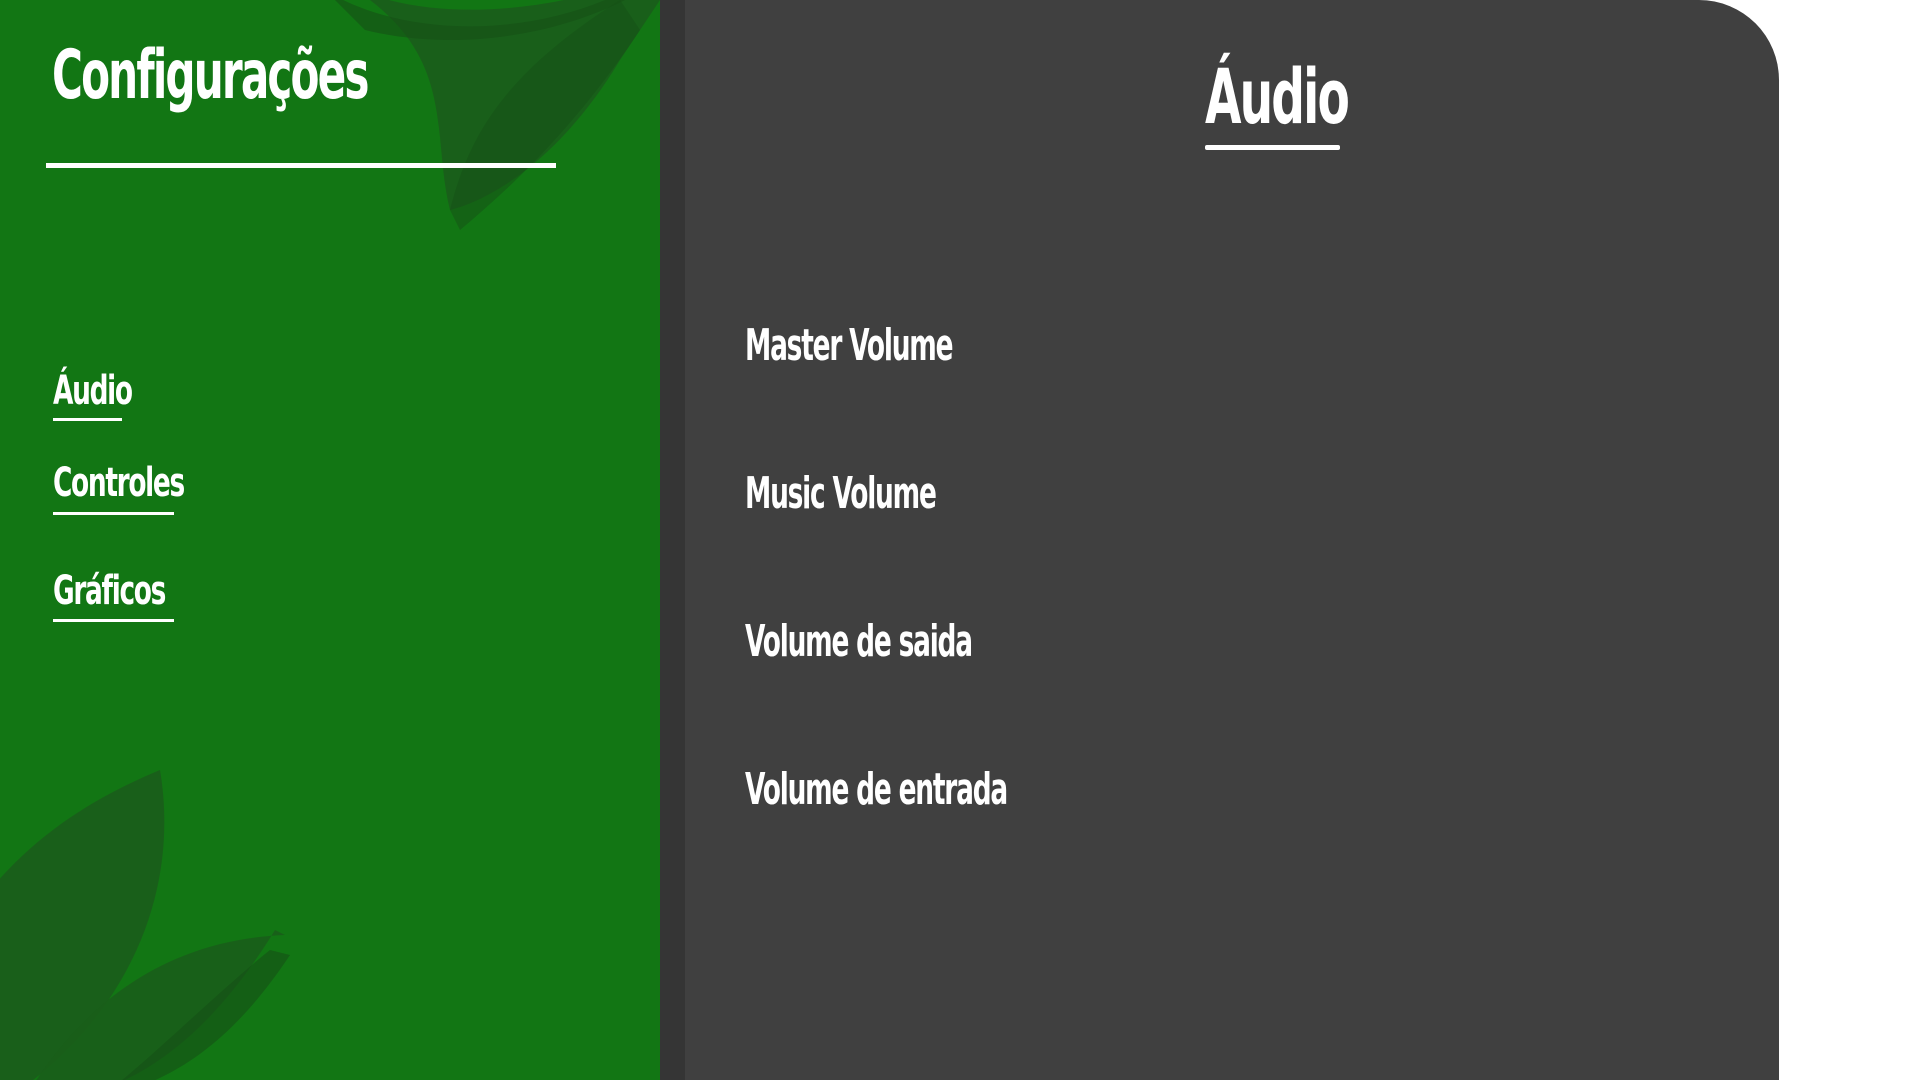 This screenshot has width=1920, height=1080. I want to click on setting-master-volume: Master Volume, so click(918, 345).